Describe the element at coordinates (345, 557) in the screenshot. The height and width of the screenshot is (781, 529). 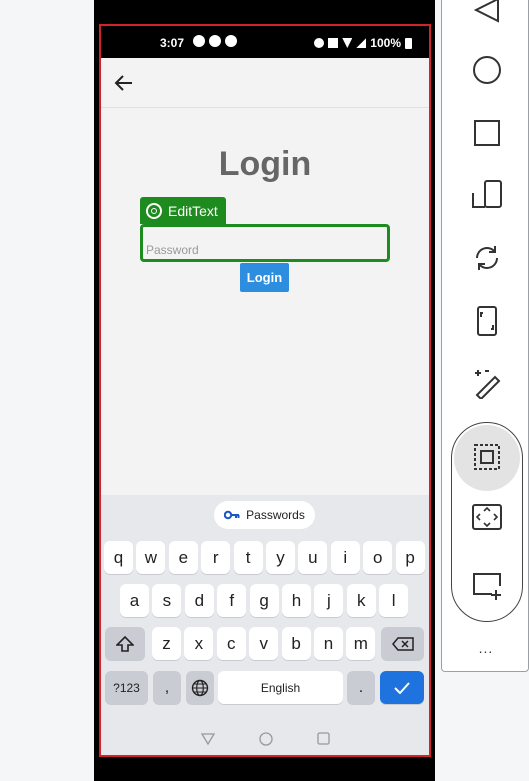
I see `key-i: i` at that location.